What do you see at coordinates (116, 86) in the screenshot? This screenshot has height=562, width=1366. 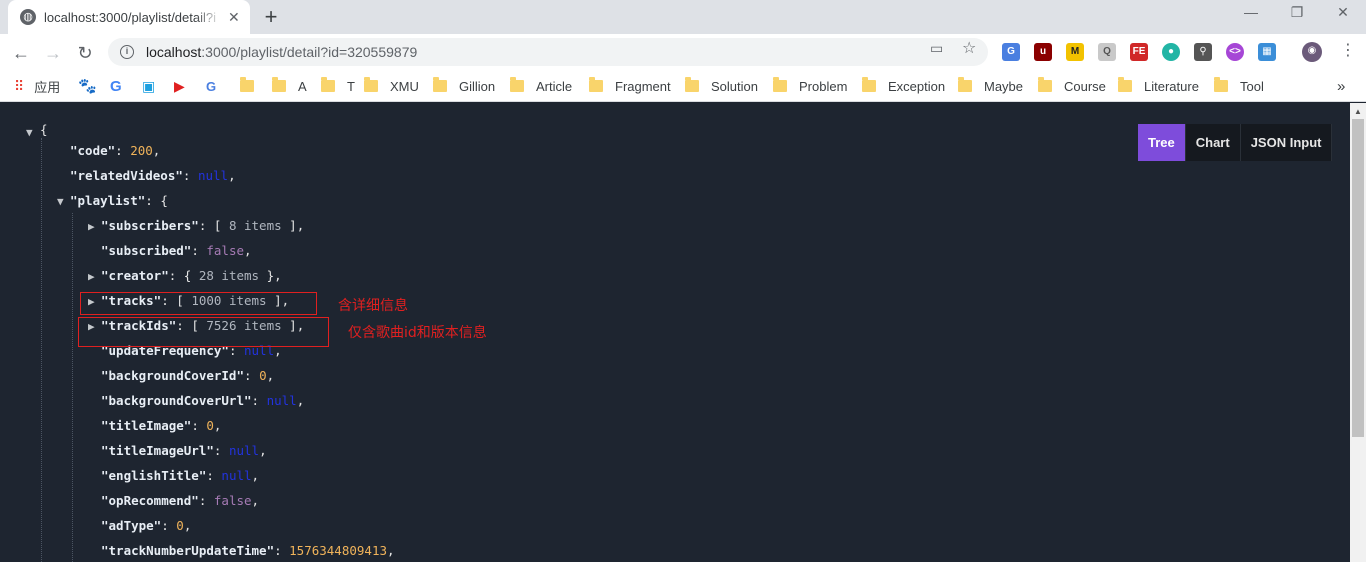 I see `google-icon: G` at bounding box center [116, 86].